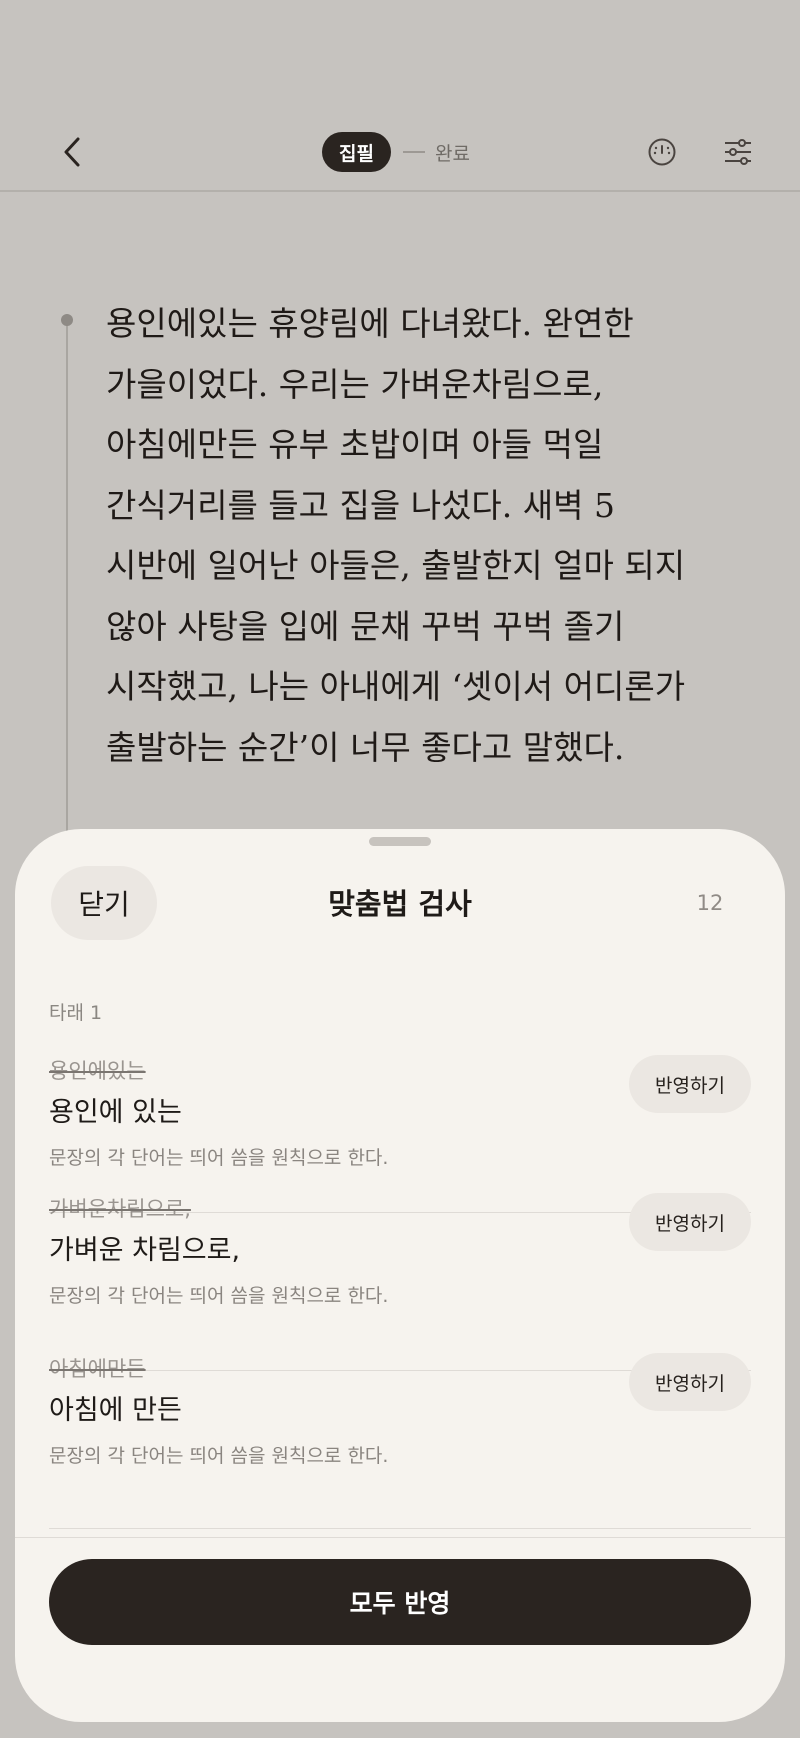  What do you see at coordinates (365, 747) in the screenshot?
I see `paragraph-line: 출발하는 순간’이 너무 좋다고 말했다.` at bounding box center [365, 747].